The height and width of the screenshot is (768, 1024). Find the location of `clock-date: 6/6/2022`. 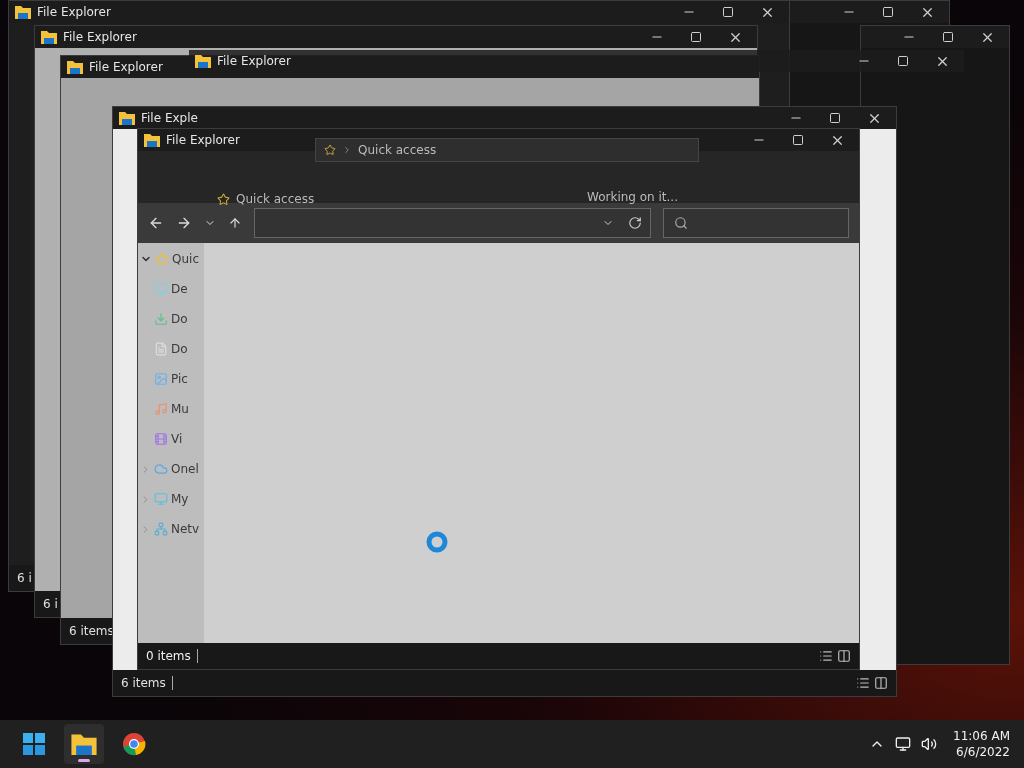

clock-date: 6/6/2022 is located at coordinates (983, 752).